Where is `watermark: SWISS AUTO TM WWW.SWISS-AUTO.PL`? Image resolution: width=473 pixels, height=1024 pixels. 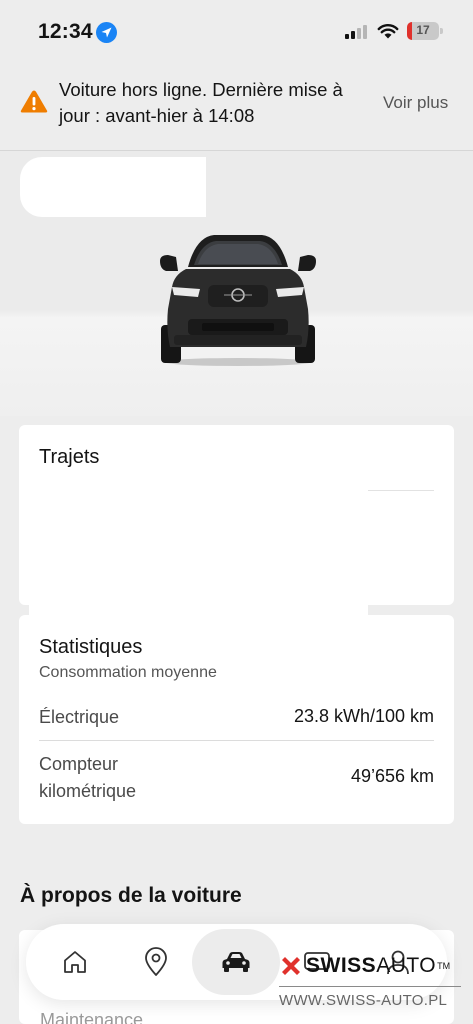
watermark: SWISS AUTO TM WWW.SWISS-AUTO.PL is located at coordinates (370, 983).